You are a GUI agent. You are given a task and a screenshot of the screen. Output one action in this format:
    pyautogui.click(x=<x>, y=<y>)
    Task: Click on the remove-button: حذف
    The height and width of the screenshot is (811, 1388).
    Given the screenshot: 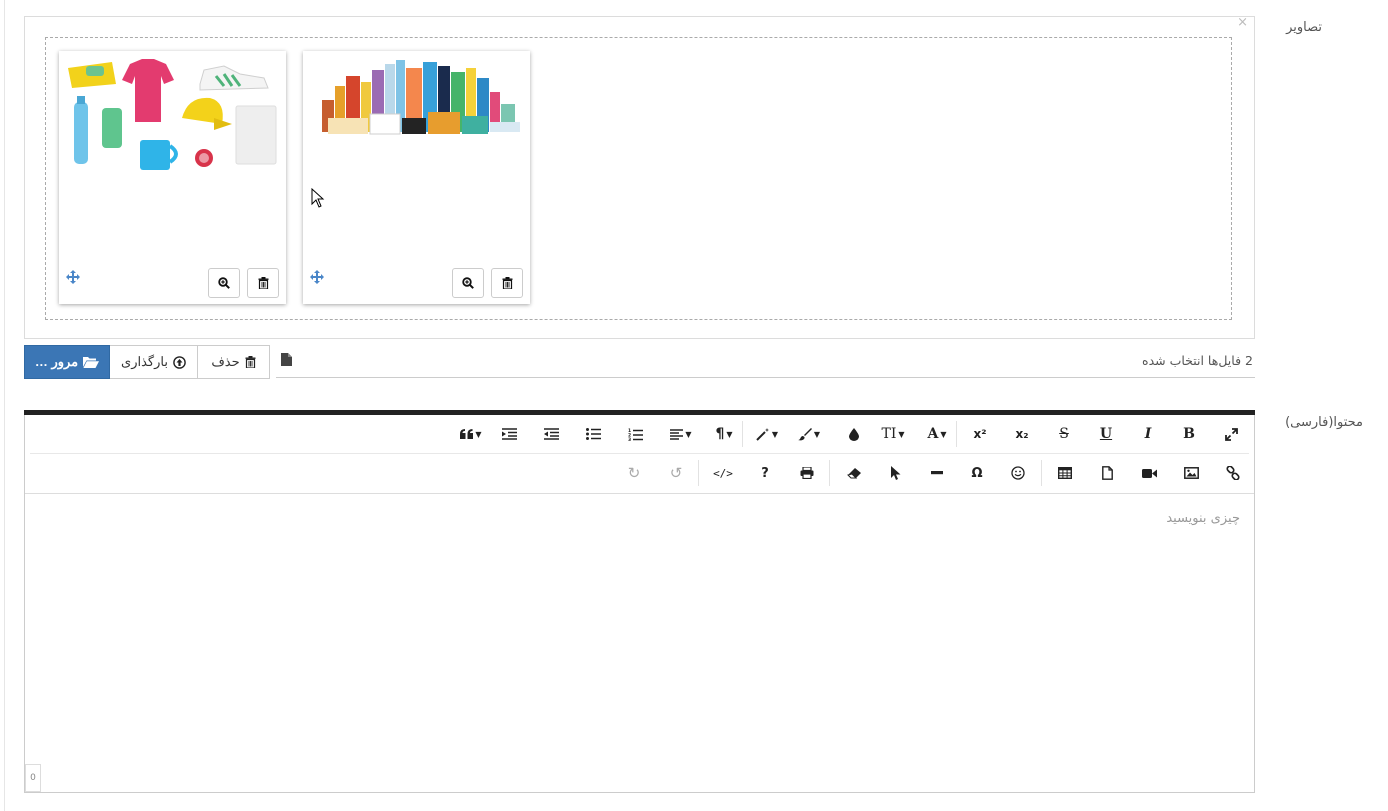 What is the action you would take?
    pyautogui.click(x=233, y=362)
    